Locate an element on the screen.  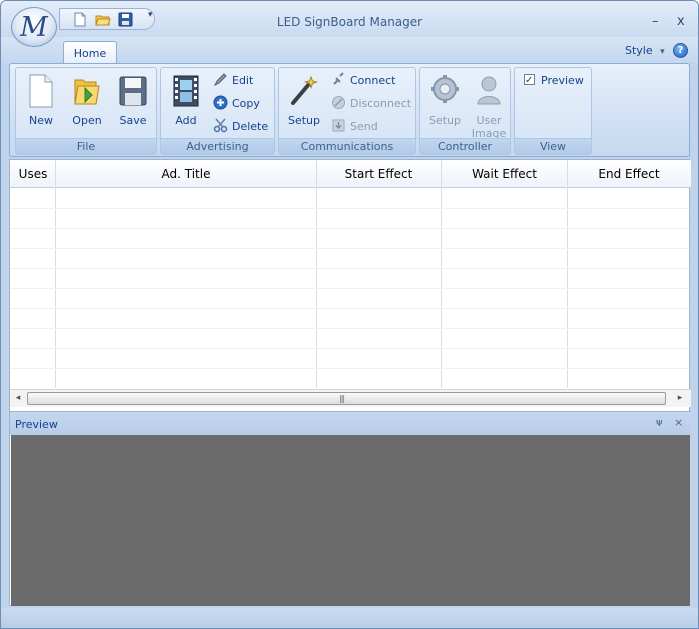
open-button-label: Open is located at coordinates (87, 120).